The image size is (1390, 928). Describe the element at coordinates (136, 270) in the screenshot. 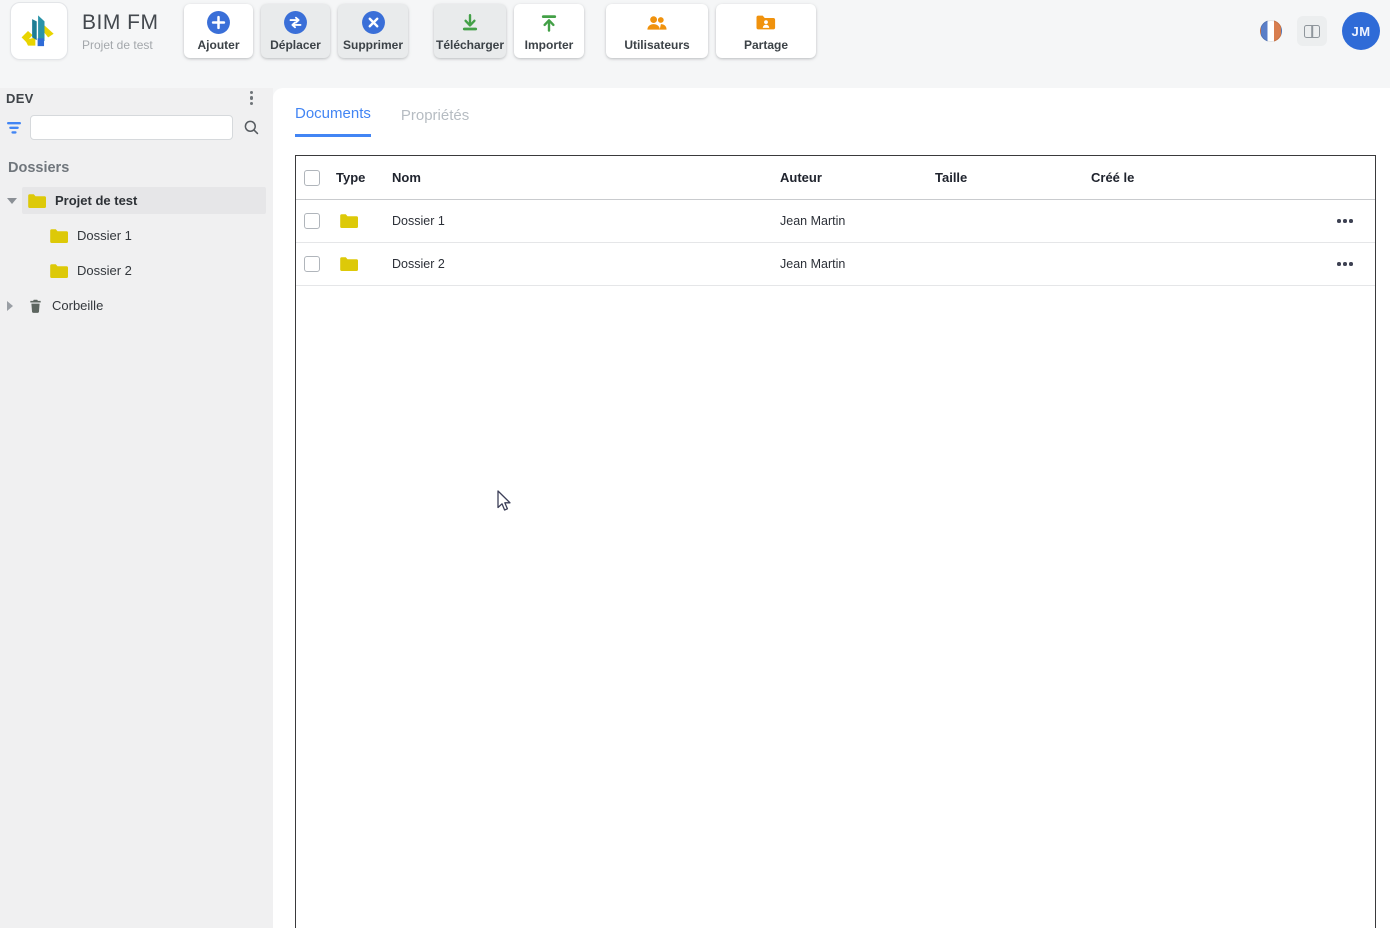

I see `tree-item-dossier-2: Dossier 2` at that location.